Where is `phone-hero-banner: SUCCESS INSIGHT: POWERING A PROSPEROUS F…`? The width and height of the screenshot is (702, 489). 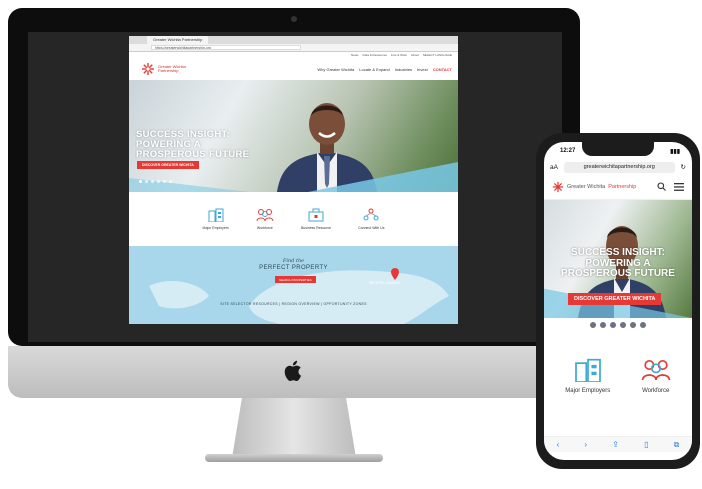
phone-hero-banner: SUCCESS INSIGHT: POWERING A PROSPEROUS F… is located at coordinates (618, 259).